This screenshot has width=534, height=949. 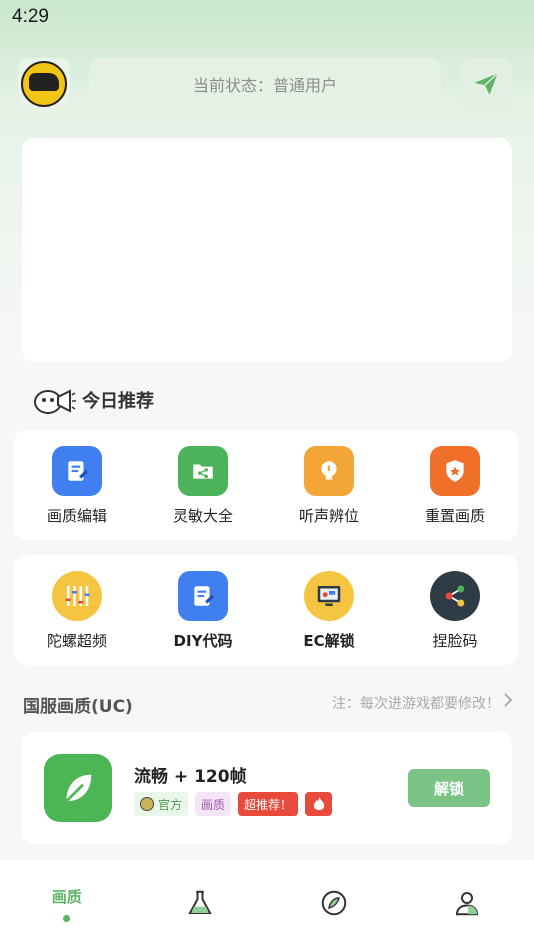 What do you see at coordinates (454, 516) in the screenshot?
I see `grid-item-label: 重置画质` at bounding box center [454, 516].